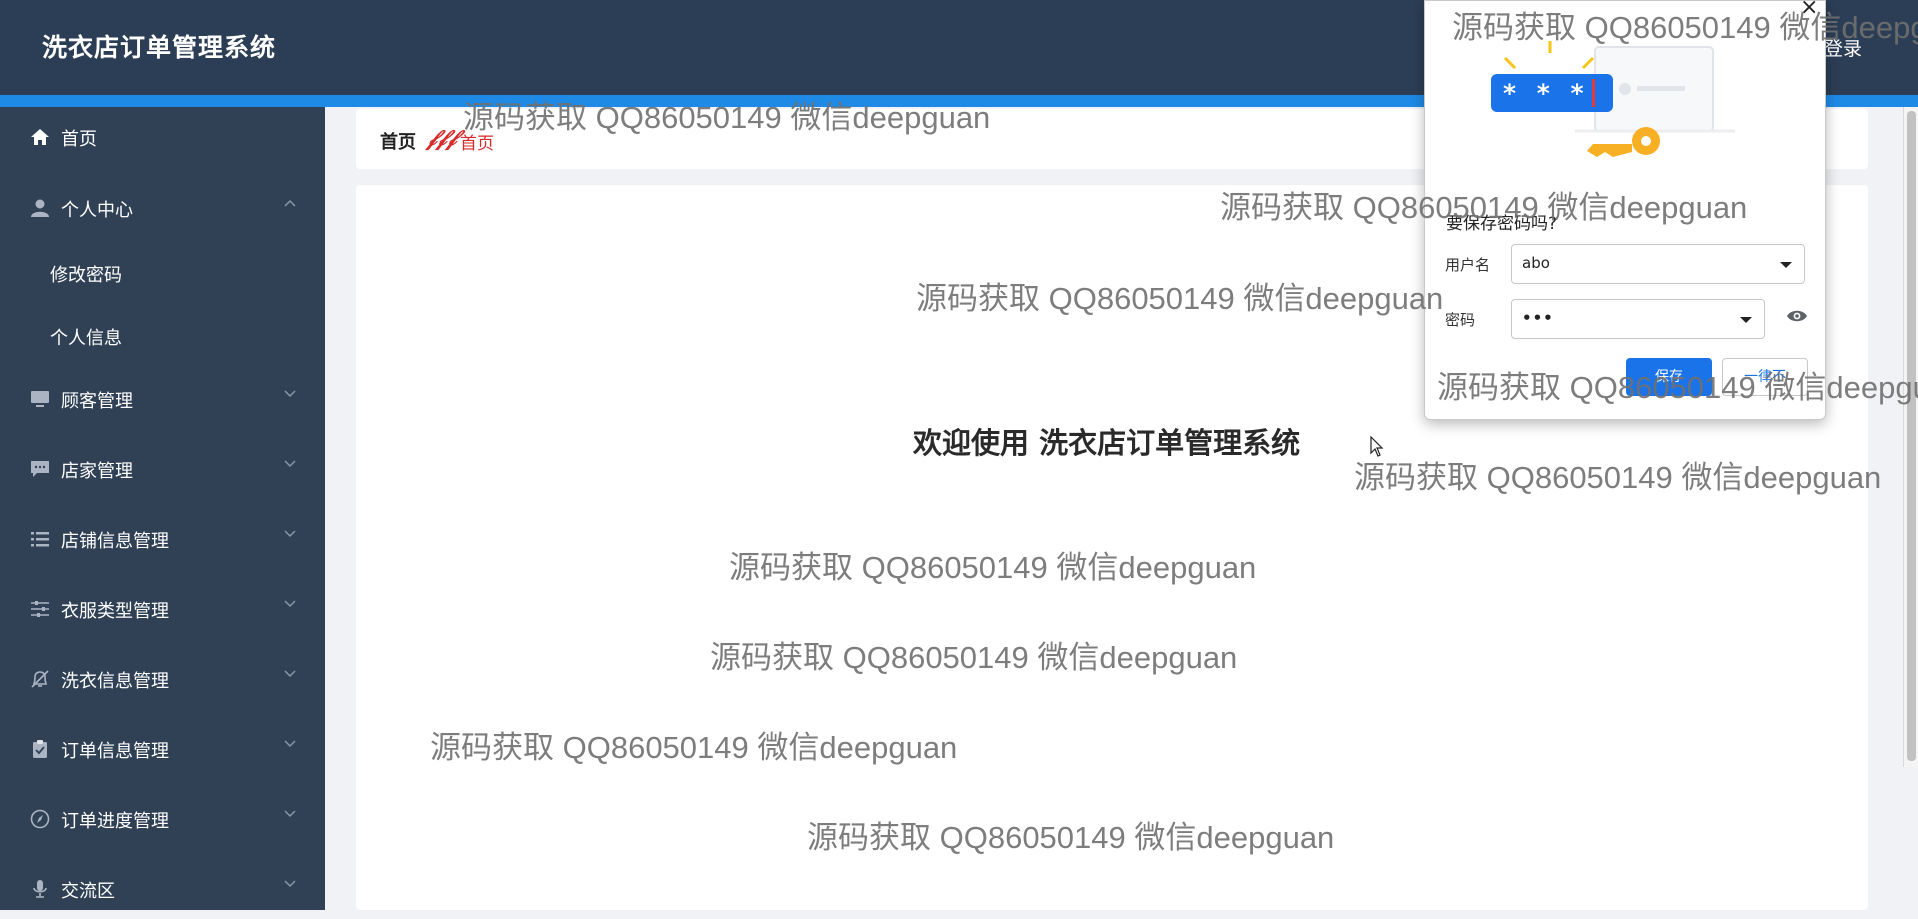 The width and height of the screenshot is (1918, 919). What do you see at coordinates (1107, 443) in the screenshot?
I see `welcome-heading: 欢迎使用 洗衣店订单管理系统` at bounding box center [1107, 443].